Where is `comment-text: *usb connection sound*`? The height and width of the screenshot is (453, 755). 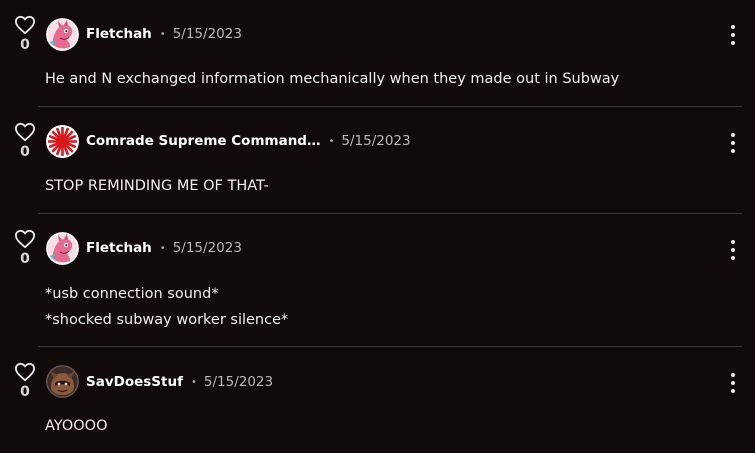
comment-text: *usb connection sound* is located at coordinates (132, 294).